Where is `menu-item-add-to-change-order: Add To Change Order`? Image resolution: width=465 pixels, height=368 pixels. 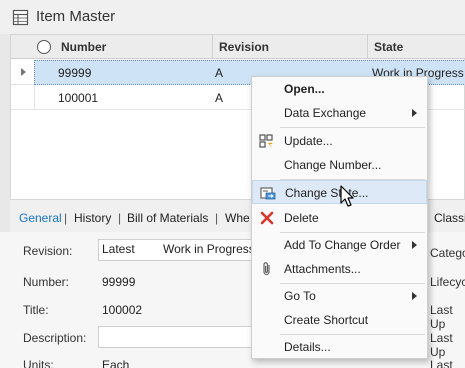
menu-item-add-to-change-order: Add To Change Order is located at coordinates (339, 245).